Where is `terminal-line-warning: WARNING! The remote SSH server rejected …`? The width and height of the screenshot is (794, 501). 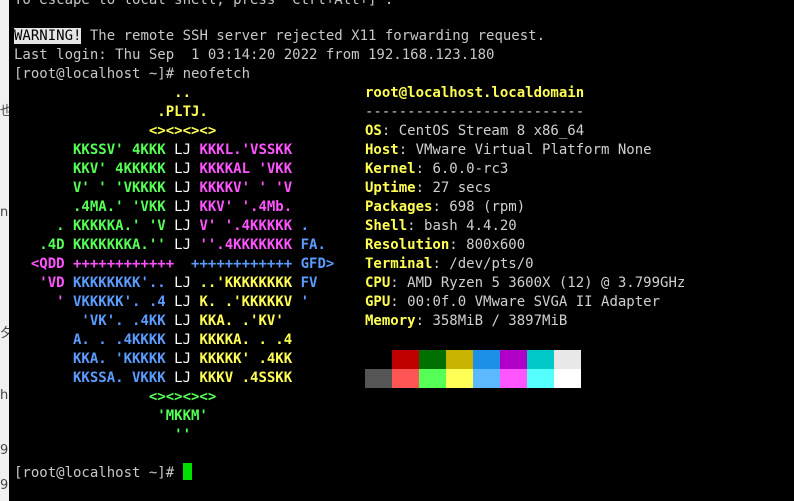
terminal-line-warning: WARNING! The remote SSH server rejected … is located at coordinates (279, 36).